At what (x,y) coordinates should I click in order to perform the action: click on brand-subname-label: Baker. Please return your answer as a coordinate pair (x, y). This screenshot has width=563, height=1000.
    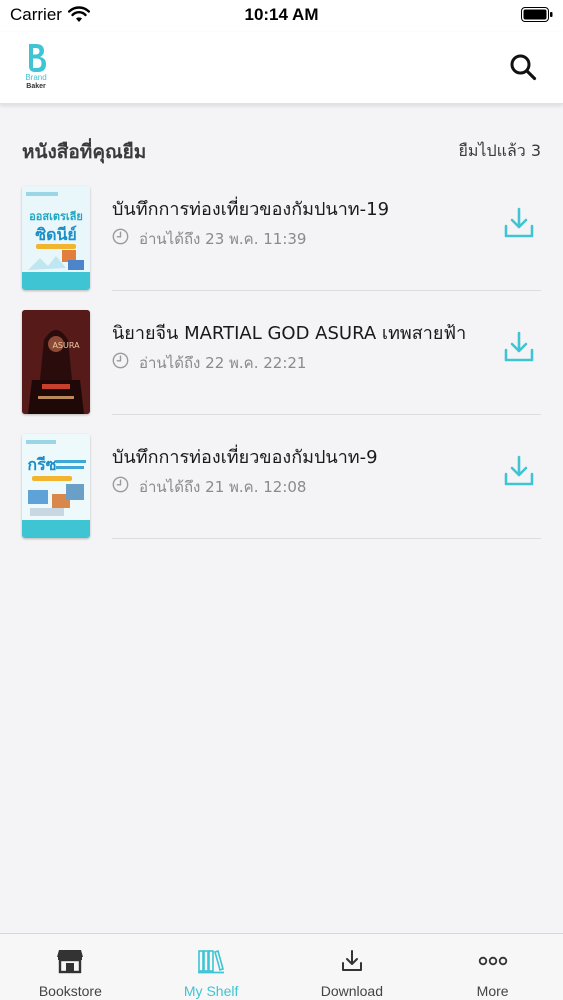
    Looking at the image, I should click on (36, 86).